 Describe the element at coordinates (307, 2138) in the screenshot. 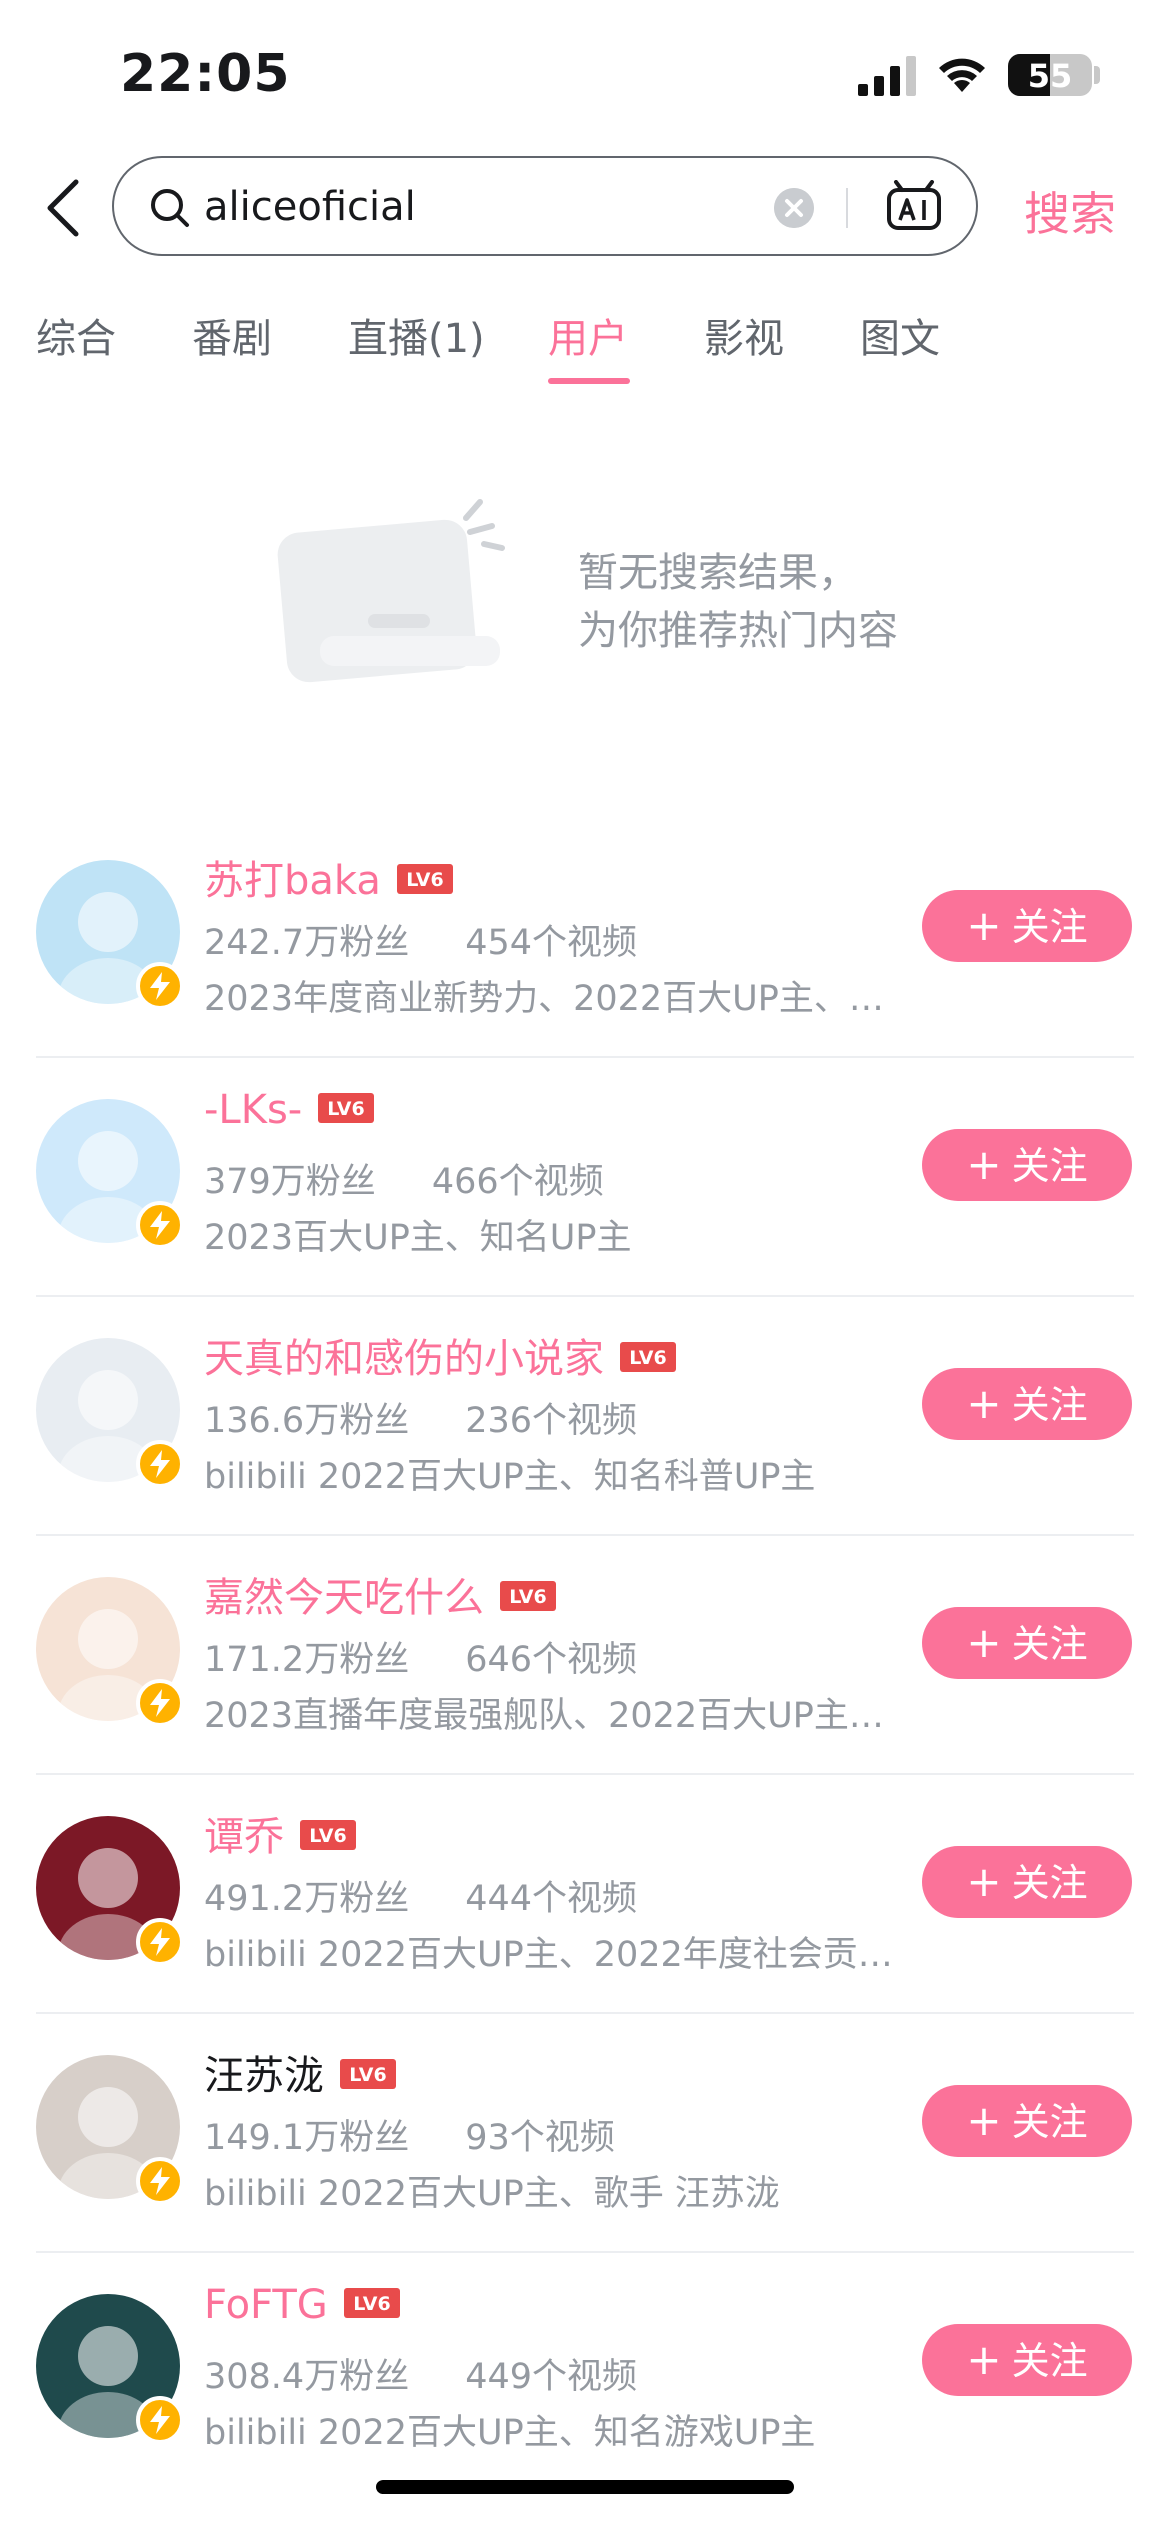

I see `fan-count: 149.1万粉丝` at that location.